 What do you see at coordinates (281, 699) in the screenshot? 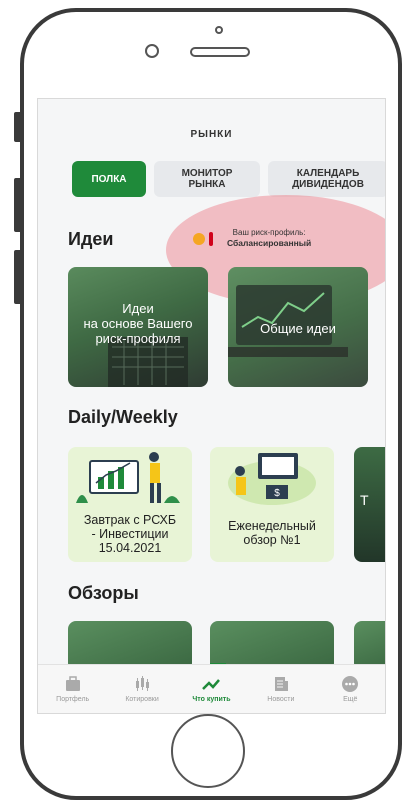
I see `nav-news-label: Новости` at bounding box center [281, 699].